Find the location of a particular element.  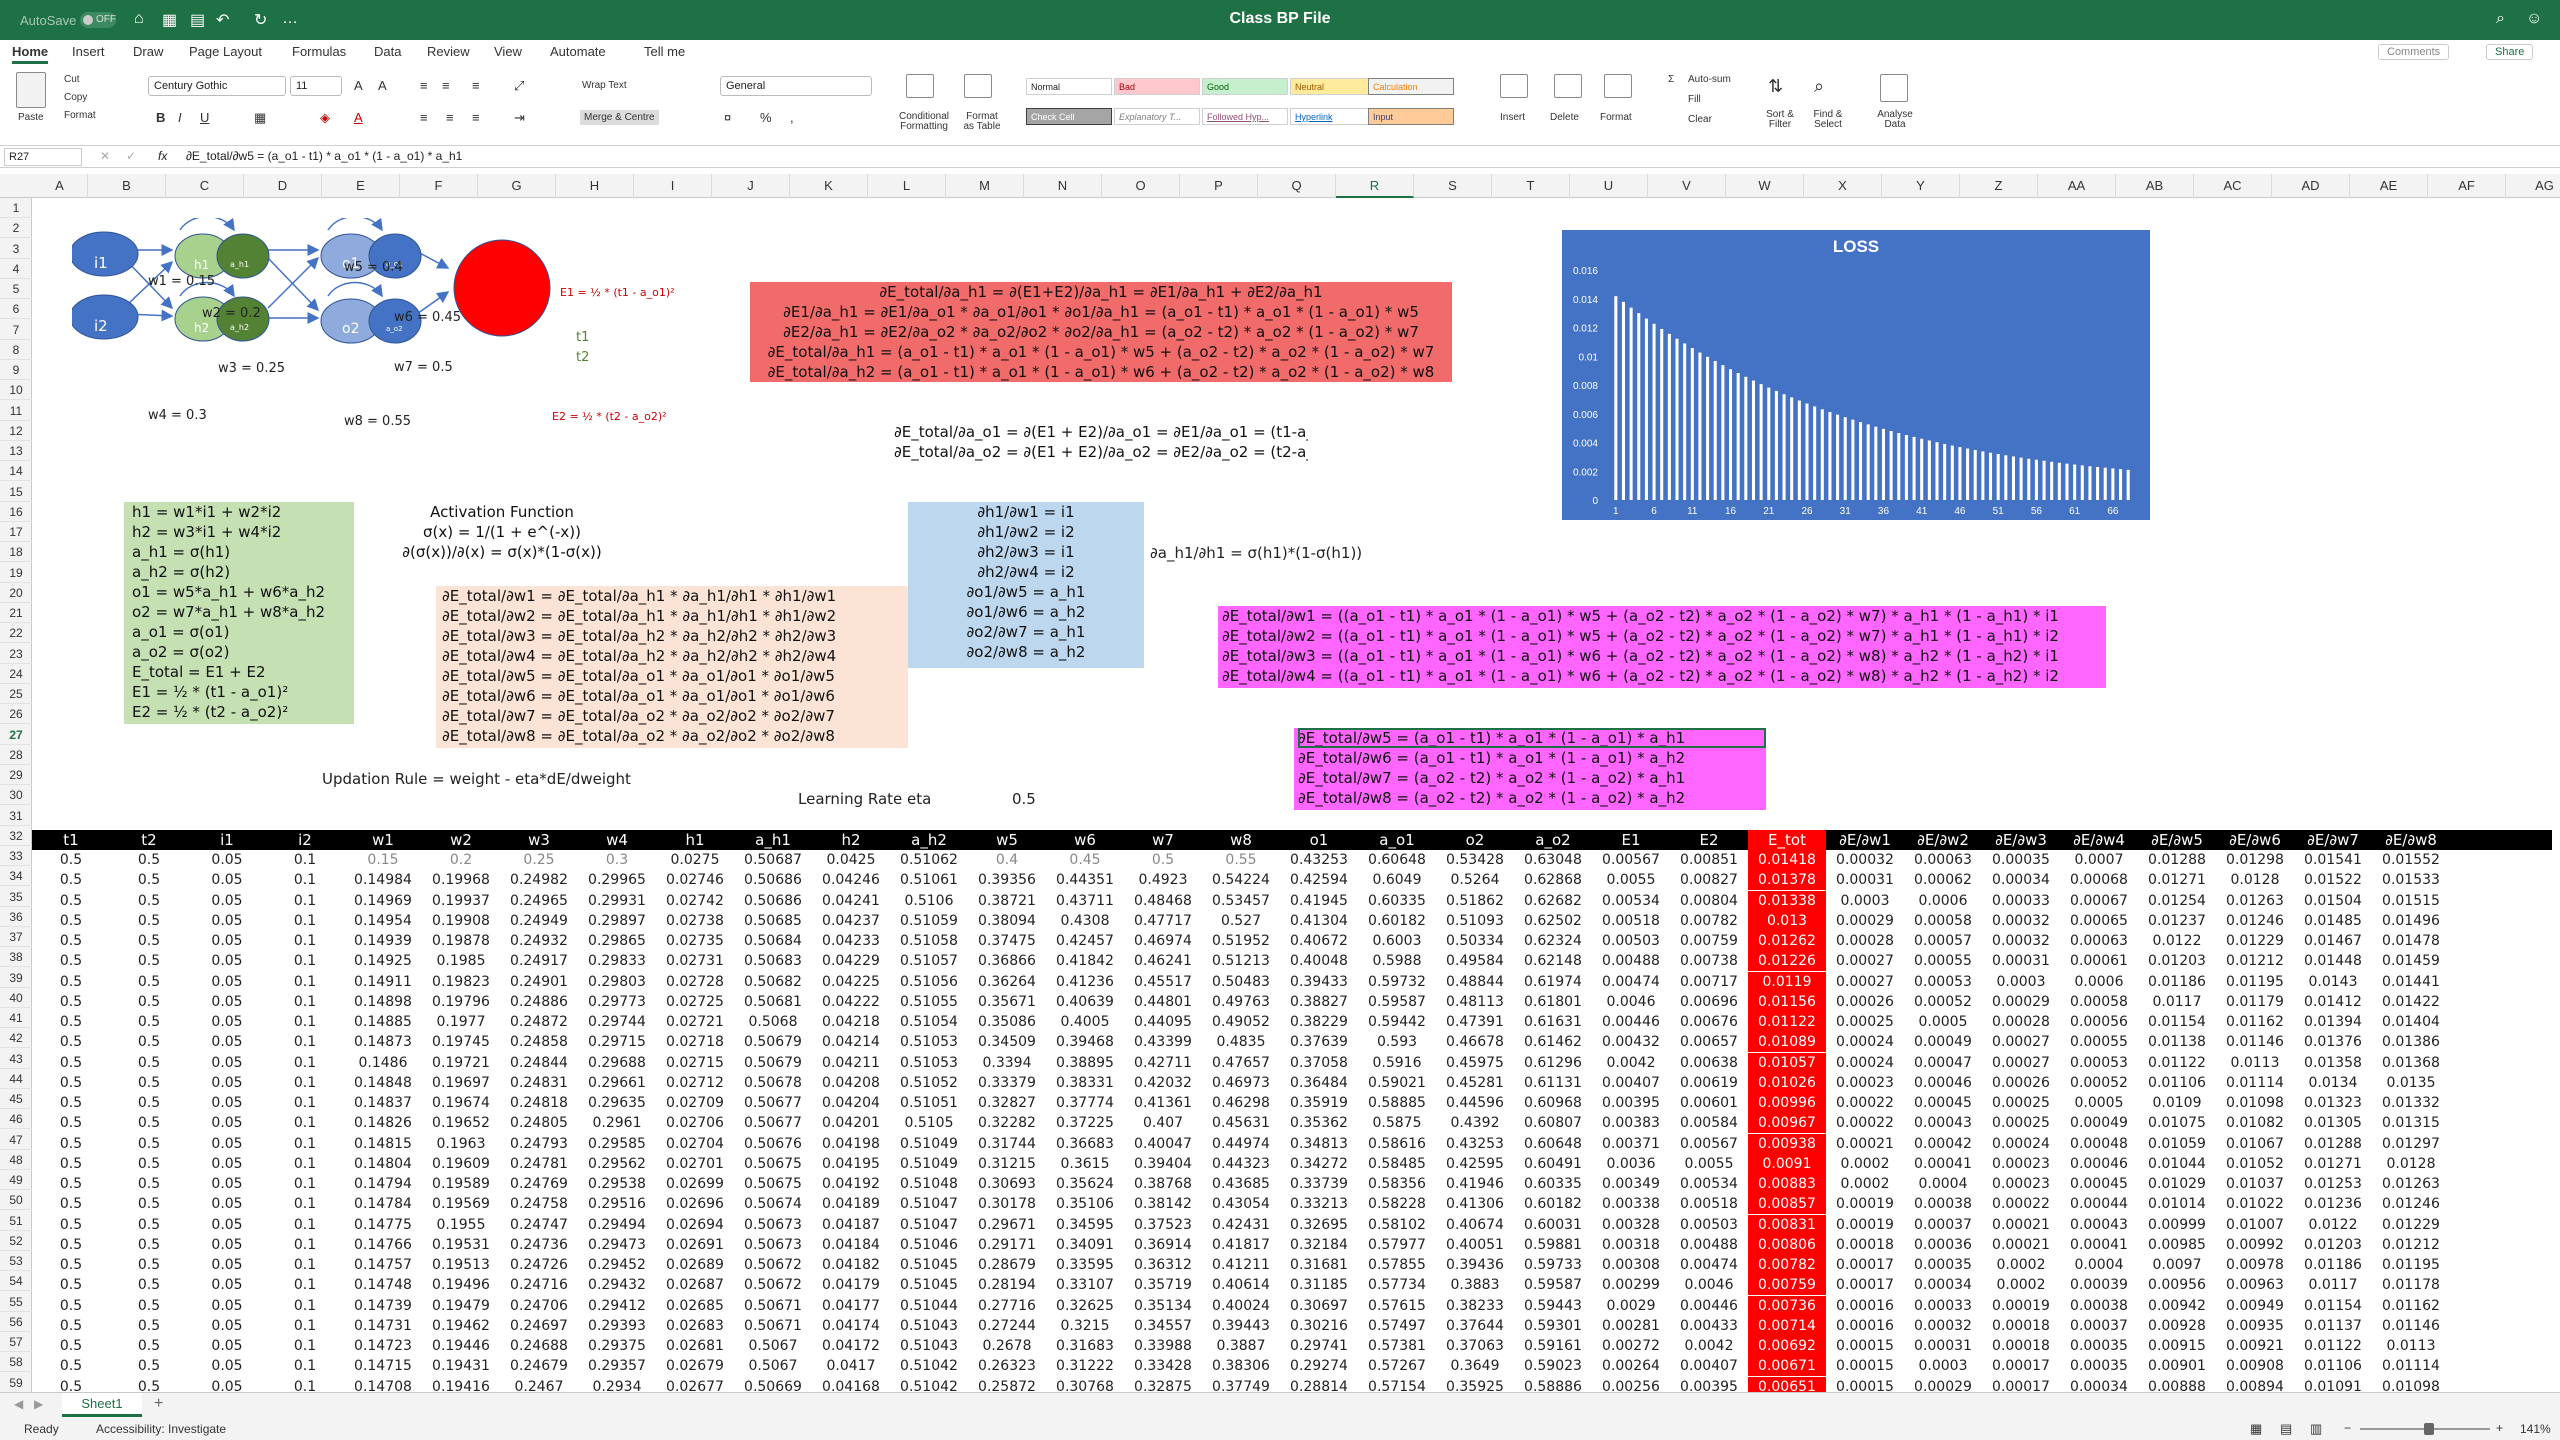

table-cell: 0.24886 is located at coordinates (539, 1002).